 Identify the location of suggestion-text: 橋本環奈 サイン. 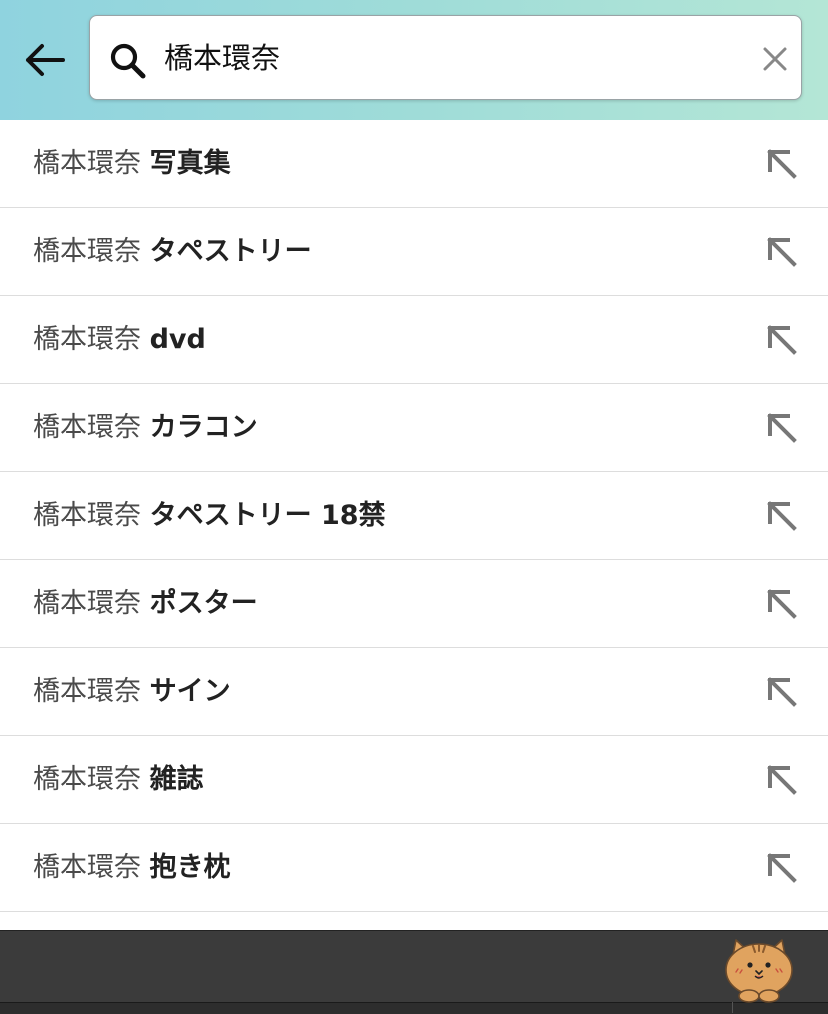
(132, 692).